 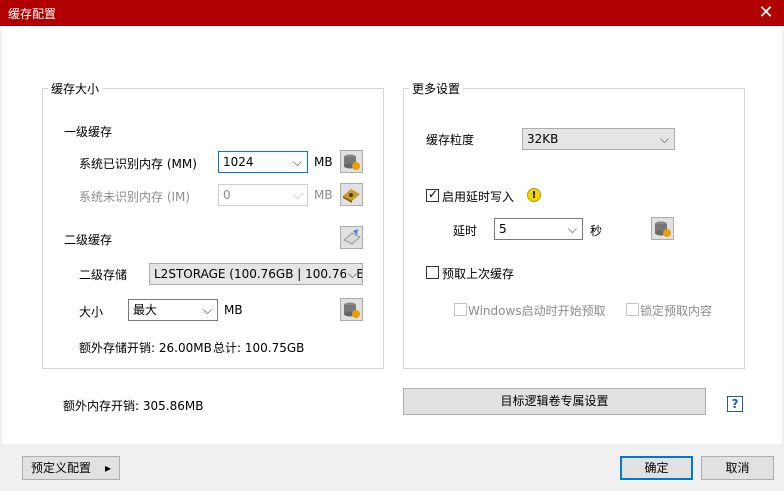 I want to click on prefetch-label: 预取上次缓存, so click(x=478, y=273).